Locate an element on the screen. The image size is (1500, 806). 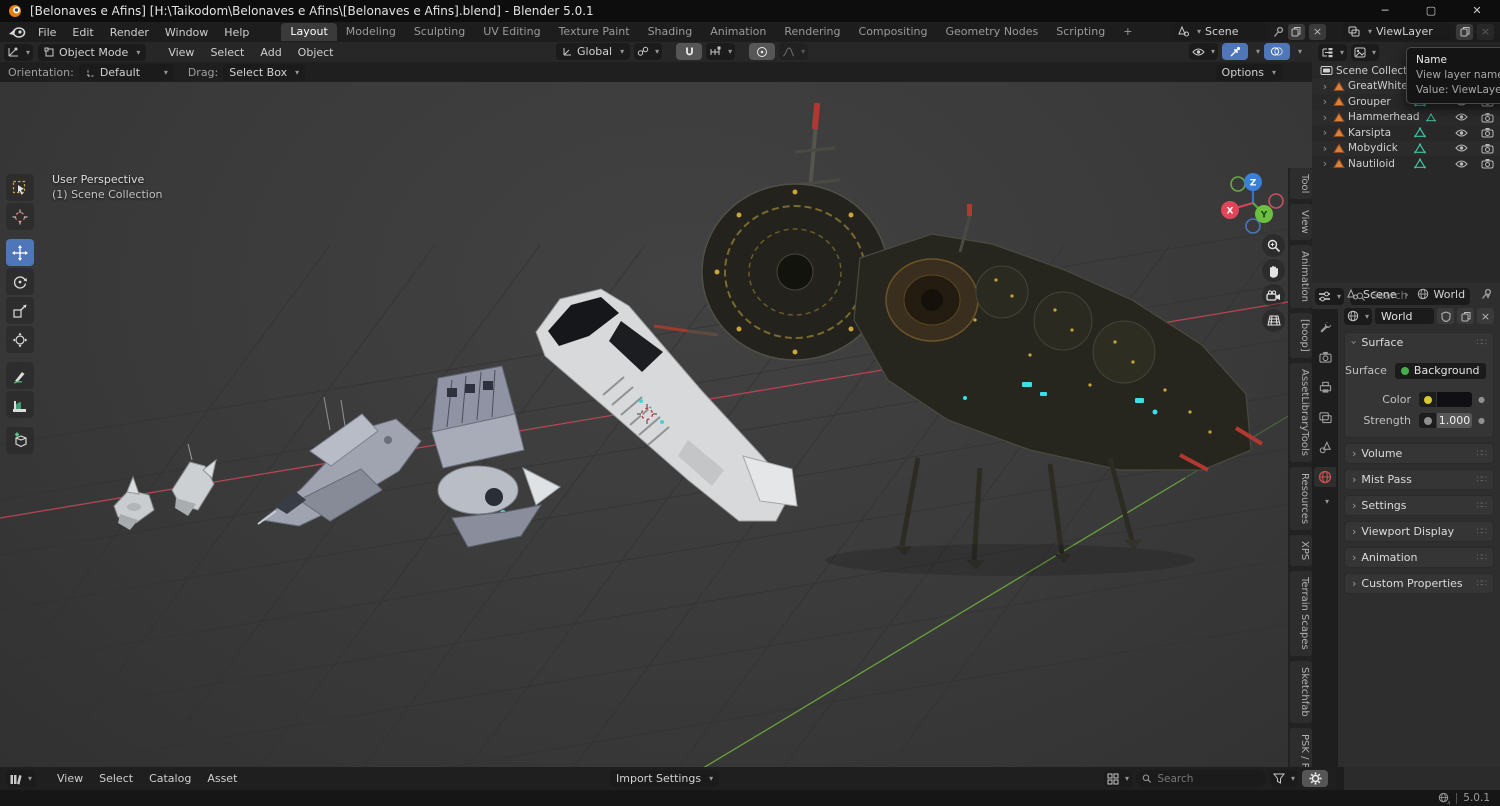
strength-input-node-button is located at coordinates (1427, 420).